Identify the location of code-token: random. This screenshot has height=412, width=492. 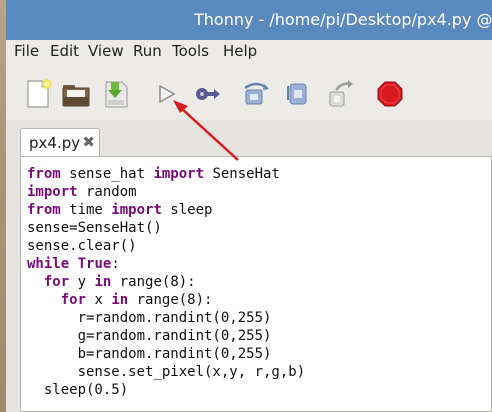
(107, 192).